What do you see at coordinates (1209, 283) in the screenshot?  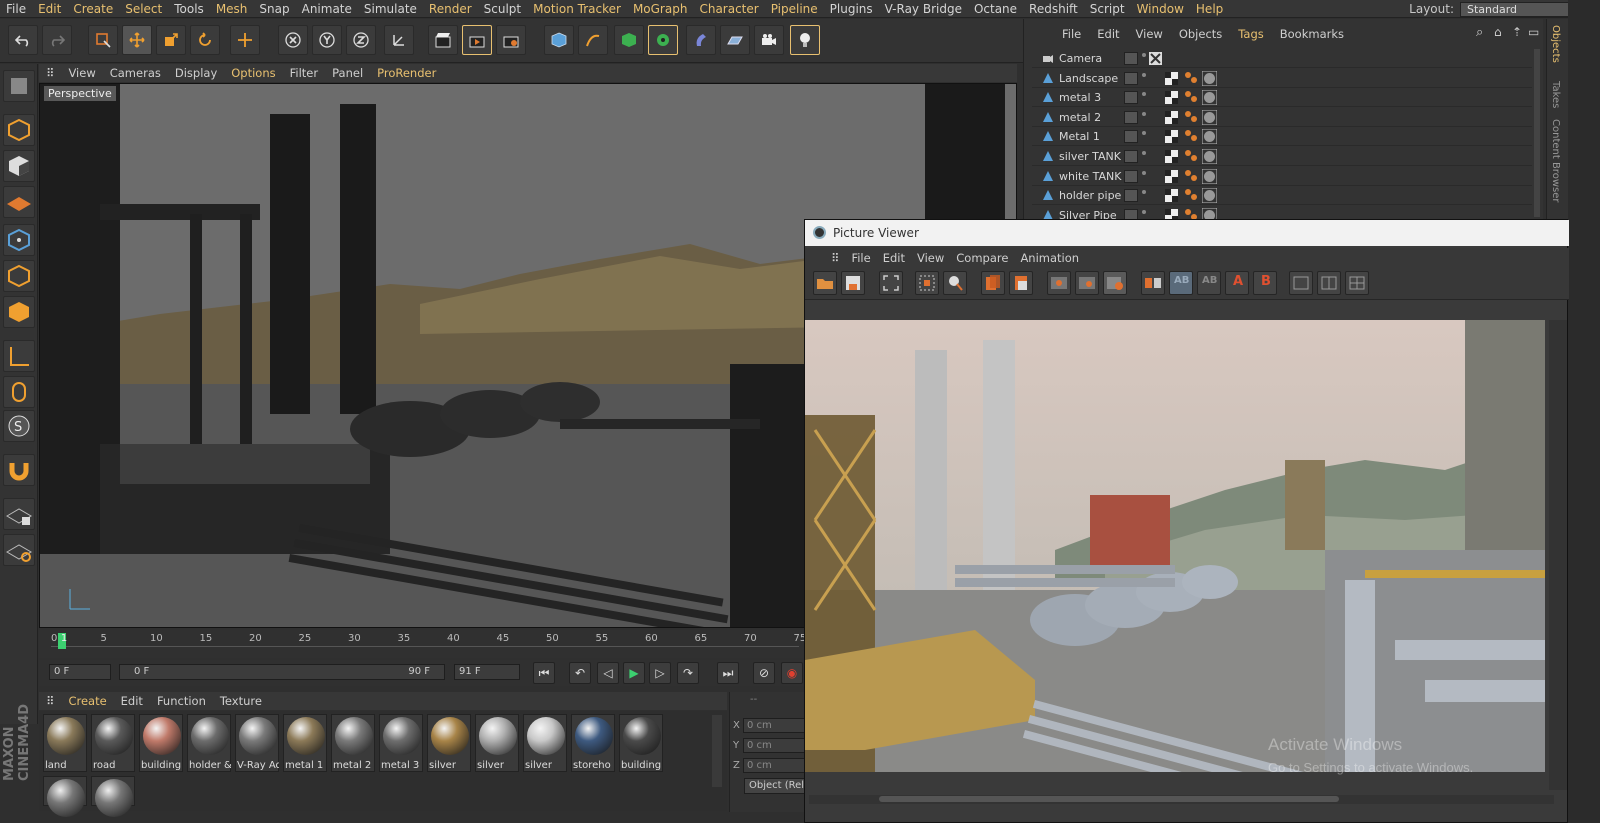 I see `swap-ab-button: AB` at bounding box center [1209, 283].